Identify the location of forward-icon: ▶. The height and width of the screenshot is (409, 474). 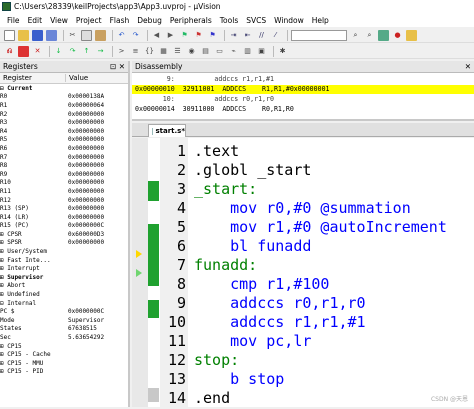
(170, 35).